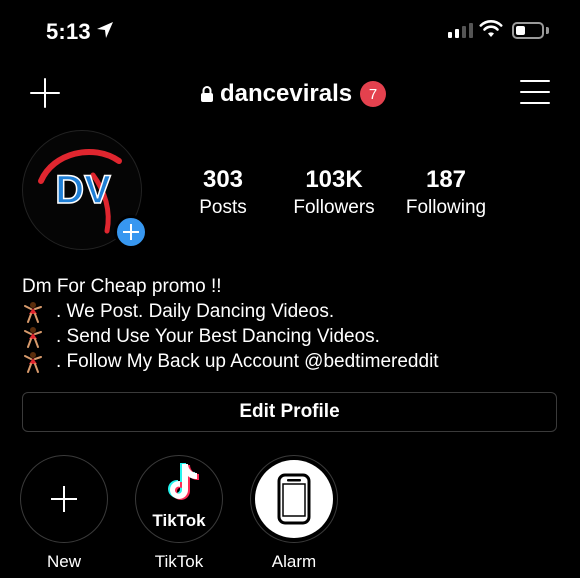 The image size is (580, 578). I want to click on bio-text: . Send Use Your Best Dancing Videos., so click(218, 336).